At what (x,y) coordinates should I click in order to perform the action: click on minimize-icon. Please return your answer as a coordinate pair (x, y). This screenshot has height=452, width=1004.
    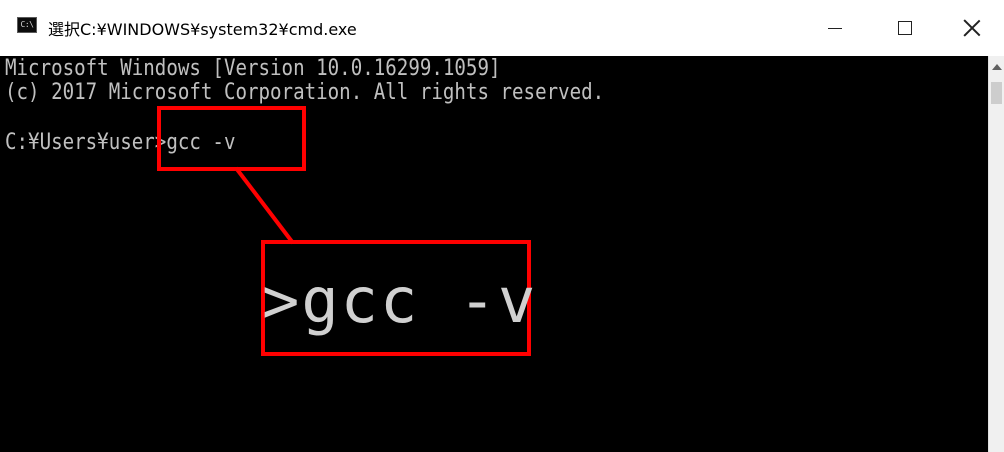
    Looking at the image, I should click on (835, 28).